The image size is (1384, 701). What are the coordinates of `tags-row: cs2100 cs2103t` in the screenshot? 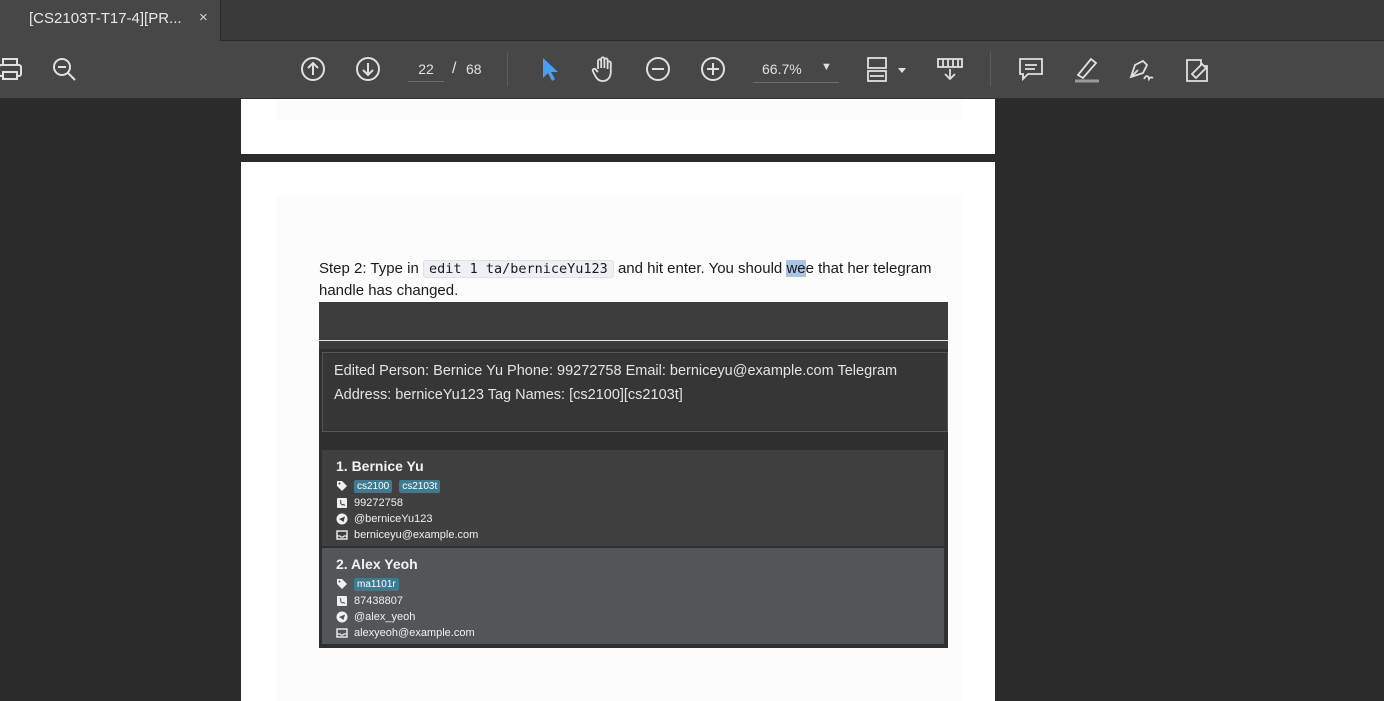 It's located at (391, 486).